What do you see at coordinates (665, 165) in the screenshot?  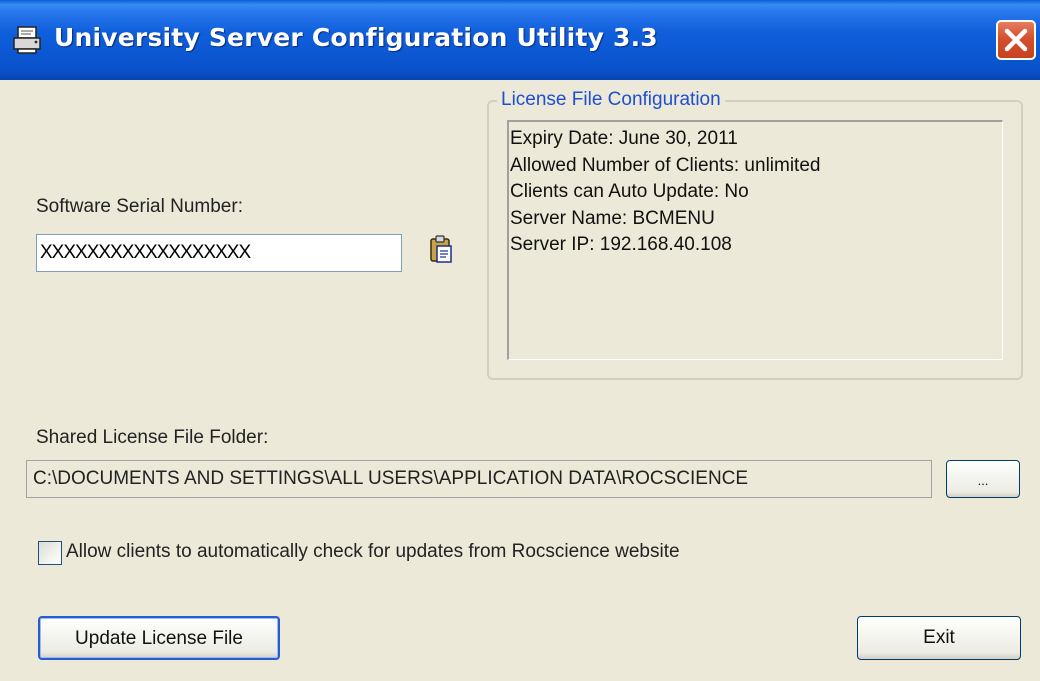 I see `allowed-clients-text: Allowed Number of Clients: unlimited` at bounding box center [665, 165].